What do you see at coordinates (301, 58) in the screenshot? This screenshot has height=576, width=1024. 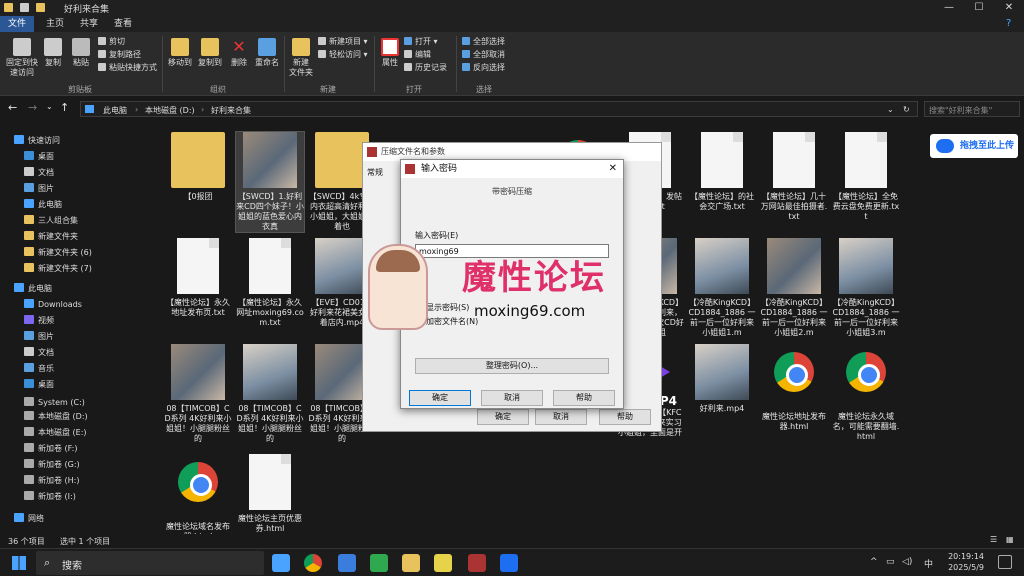 I see `new-folder-button: 新建 文件夹` at bounding box center [301, 58].